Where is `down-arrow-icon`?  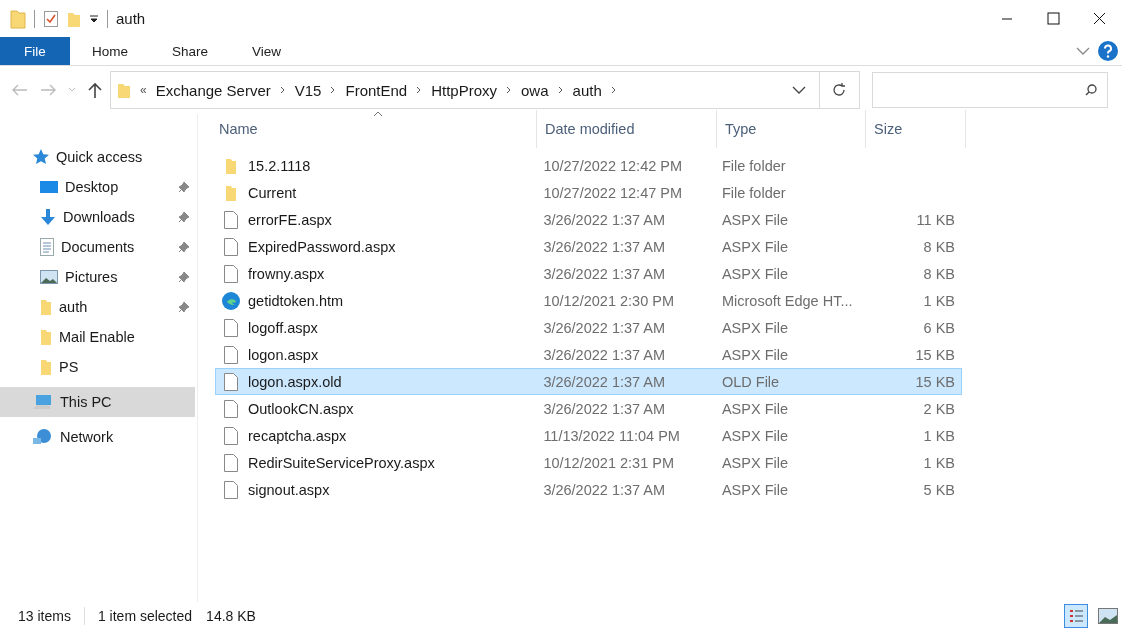 down-arrow-icon is located at coordinates (48, 217).